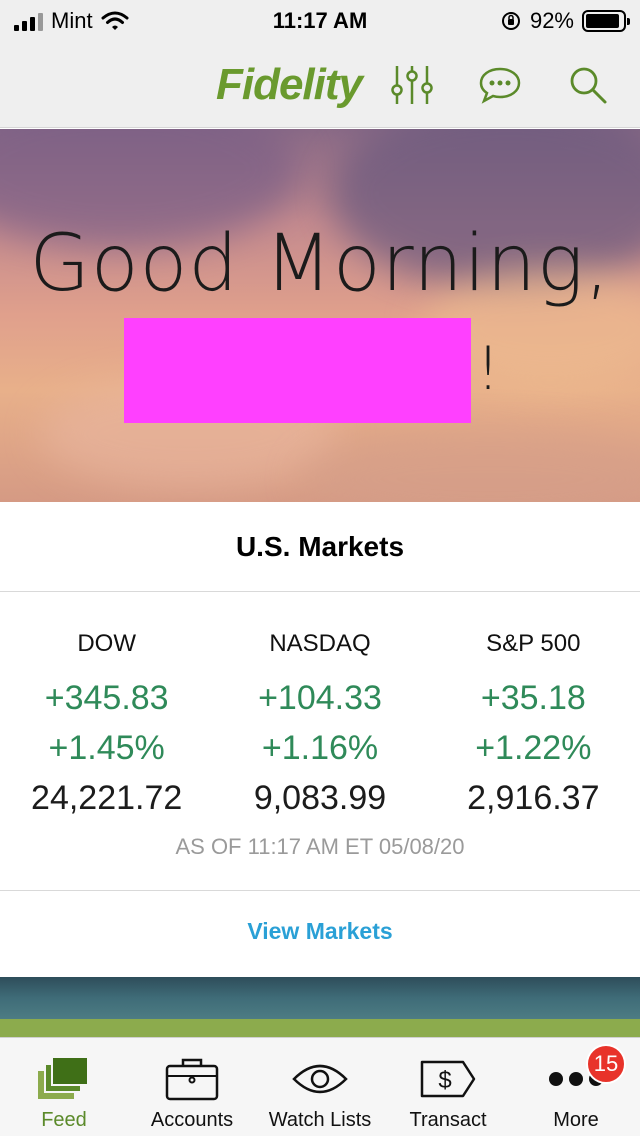  I want to click on index-change: +345.83, so click(106, 698).